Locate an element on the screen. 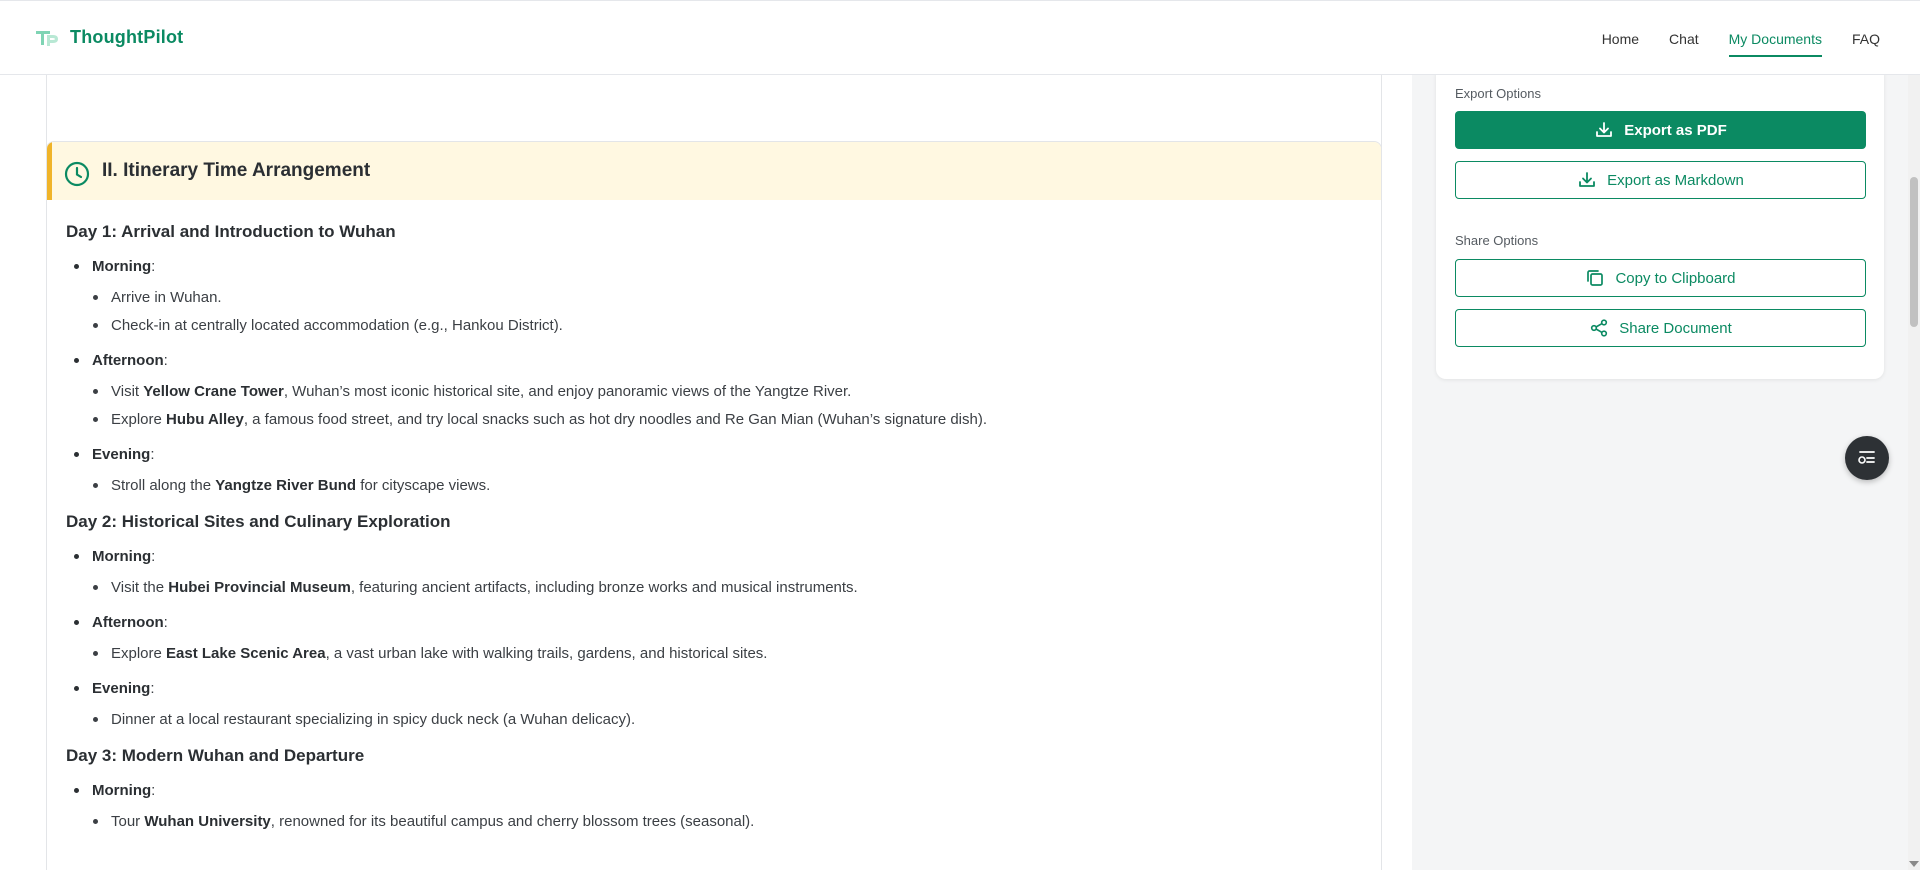  nav-my-documents: My Documents is located at coordinates (1775, 38).